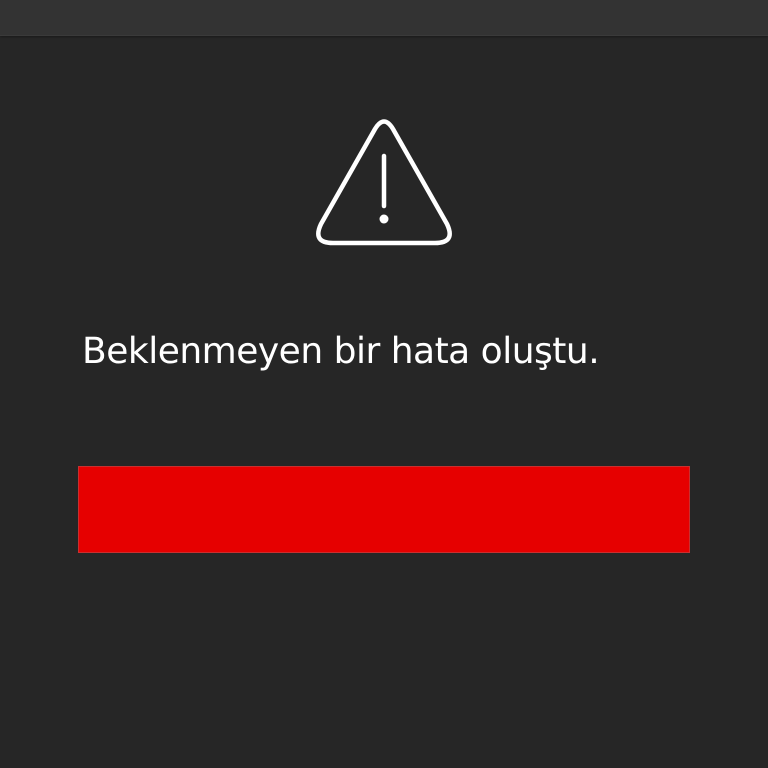 The height and width of the screenshot is (768, 768). What do you see at coordinates (384, 182) in the screenshot?
I see `warning-icon` at bounding box center [384, 182].